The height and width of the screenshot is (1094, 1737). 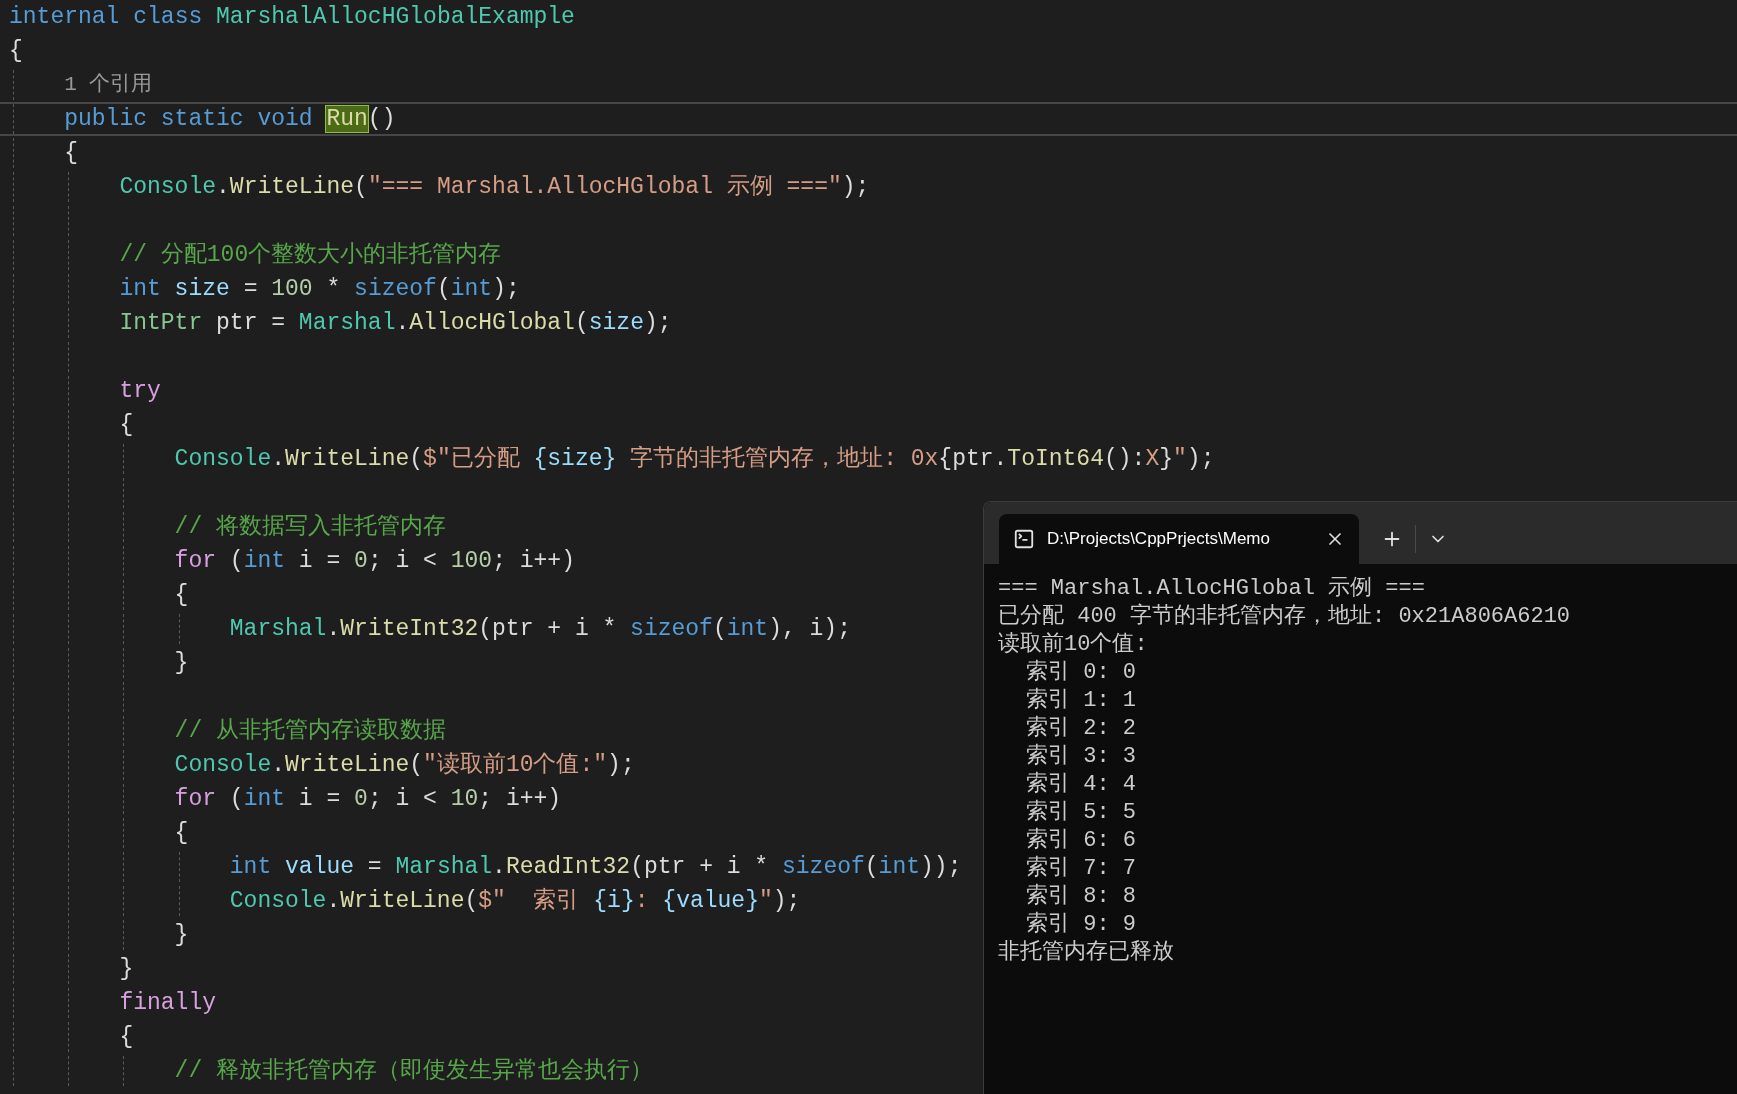 What do you see at coordinates (1158, 539) in the screenshot?
I see `tab-title: D:\Projects\CppPrjects\Memo` at bounding box center [1158, 539].